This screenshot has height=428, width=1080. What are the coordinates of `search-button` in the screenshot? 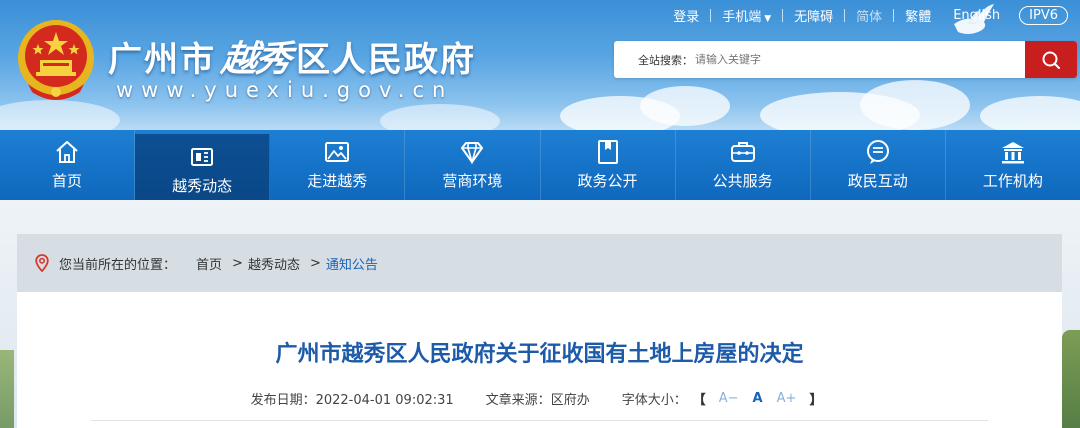 It's located at (1051, 59).